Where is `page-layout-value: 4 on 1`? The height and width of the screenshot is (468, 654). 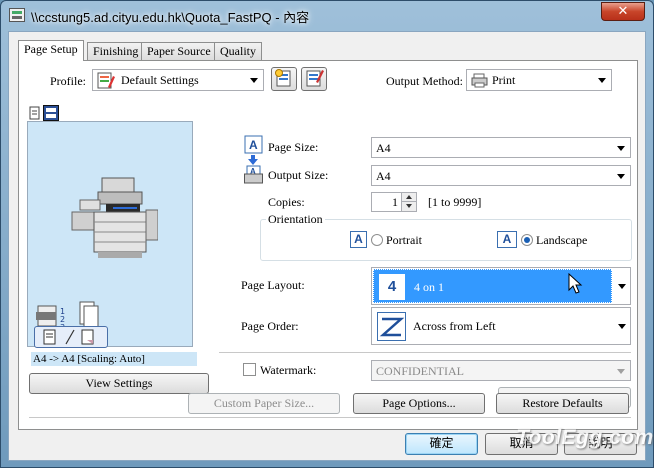 page-layout-value: 4 on 1 is located at coordinates (429, 287).